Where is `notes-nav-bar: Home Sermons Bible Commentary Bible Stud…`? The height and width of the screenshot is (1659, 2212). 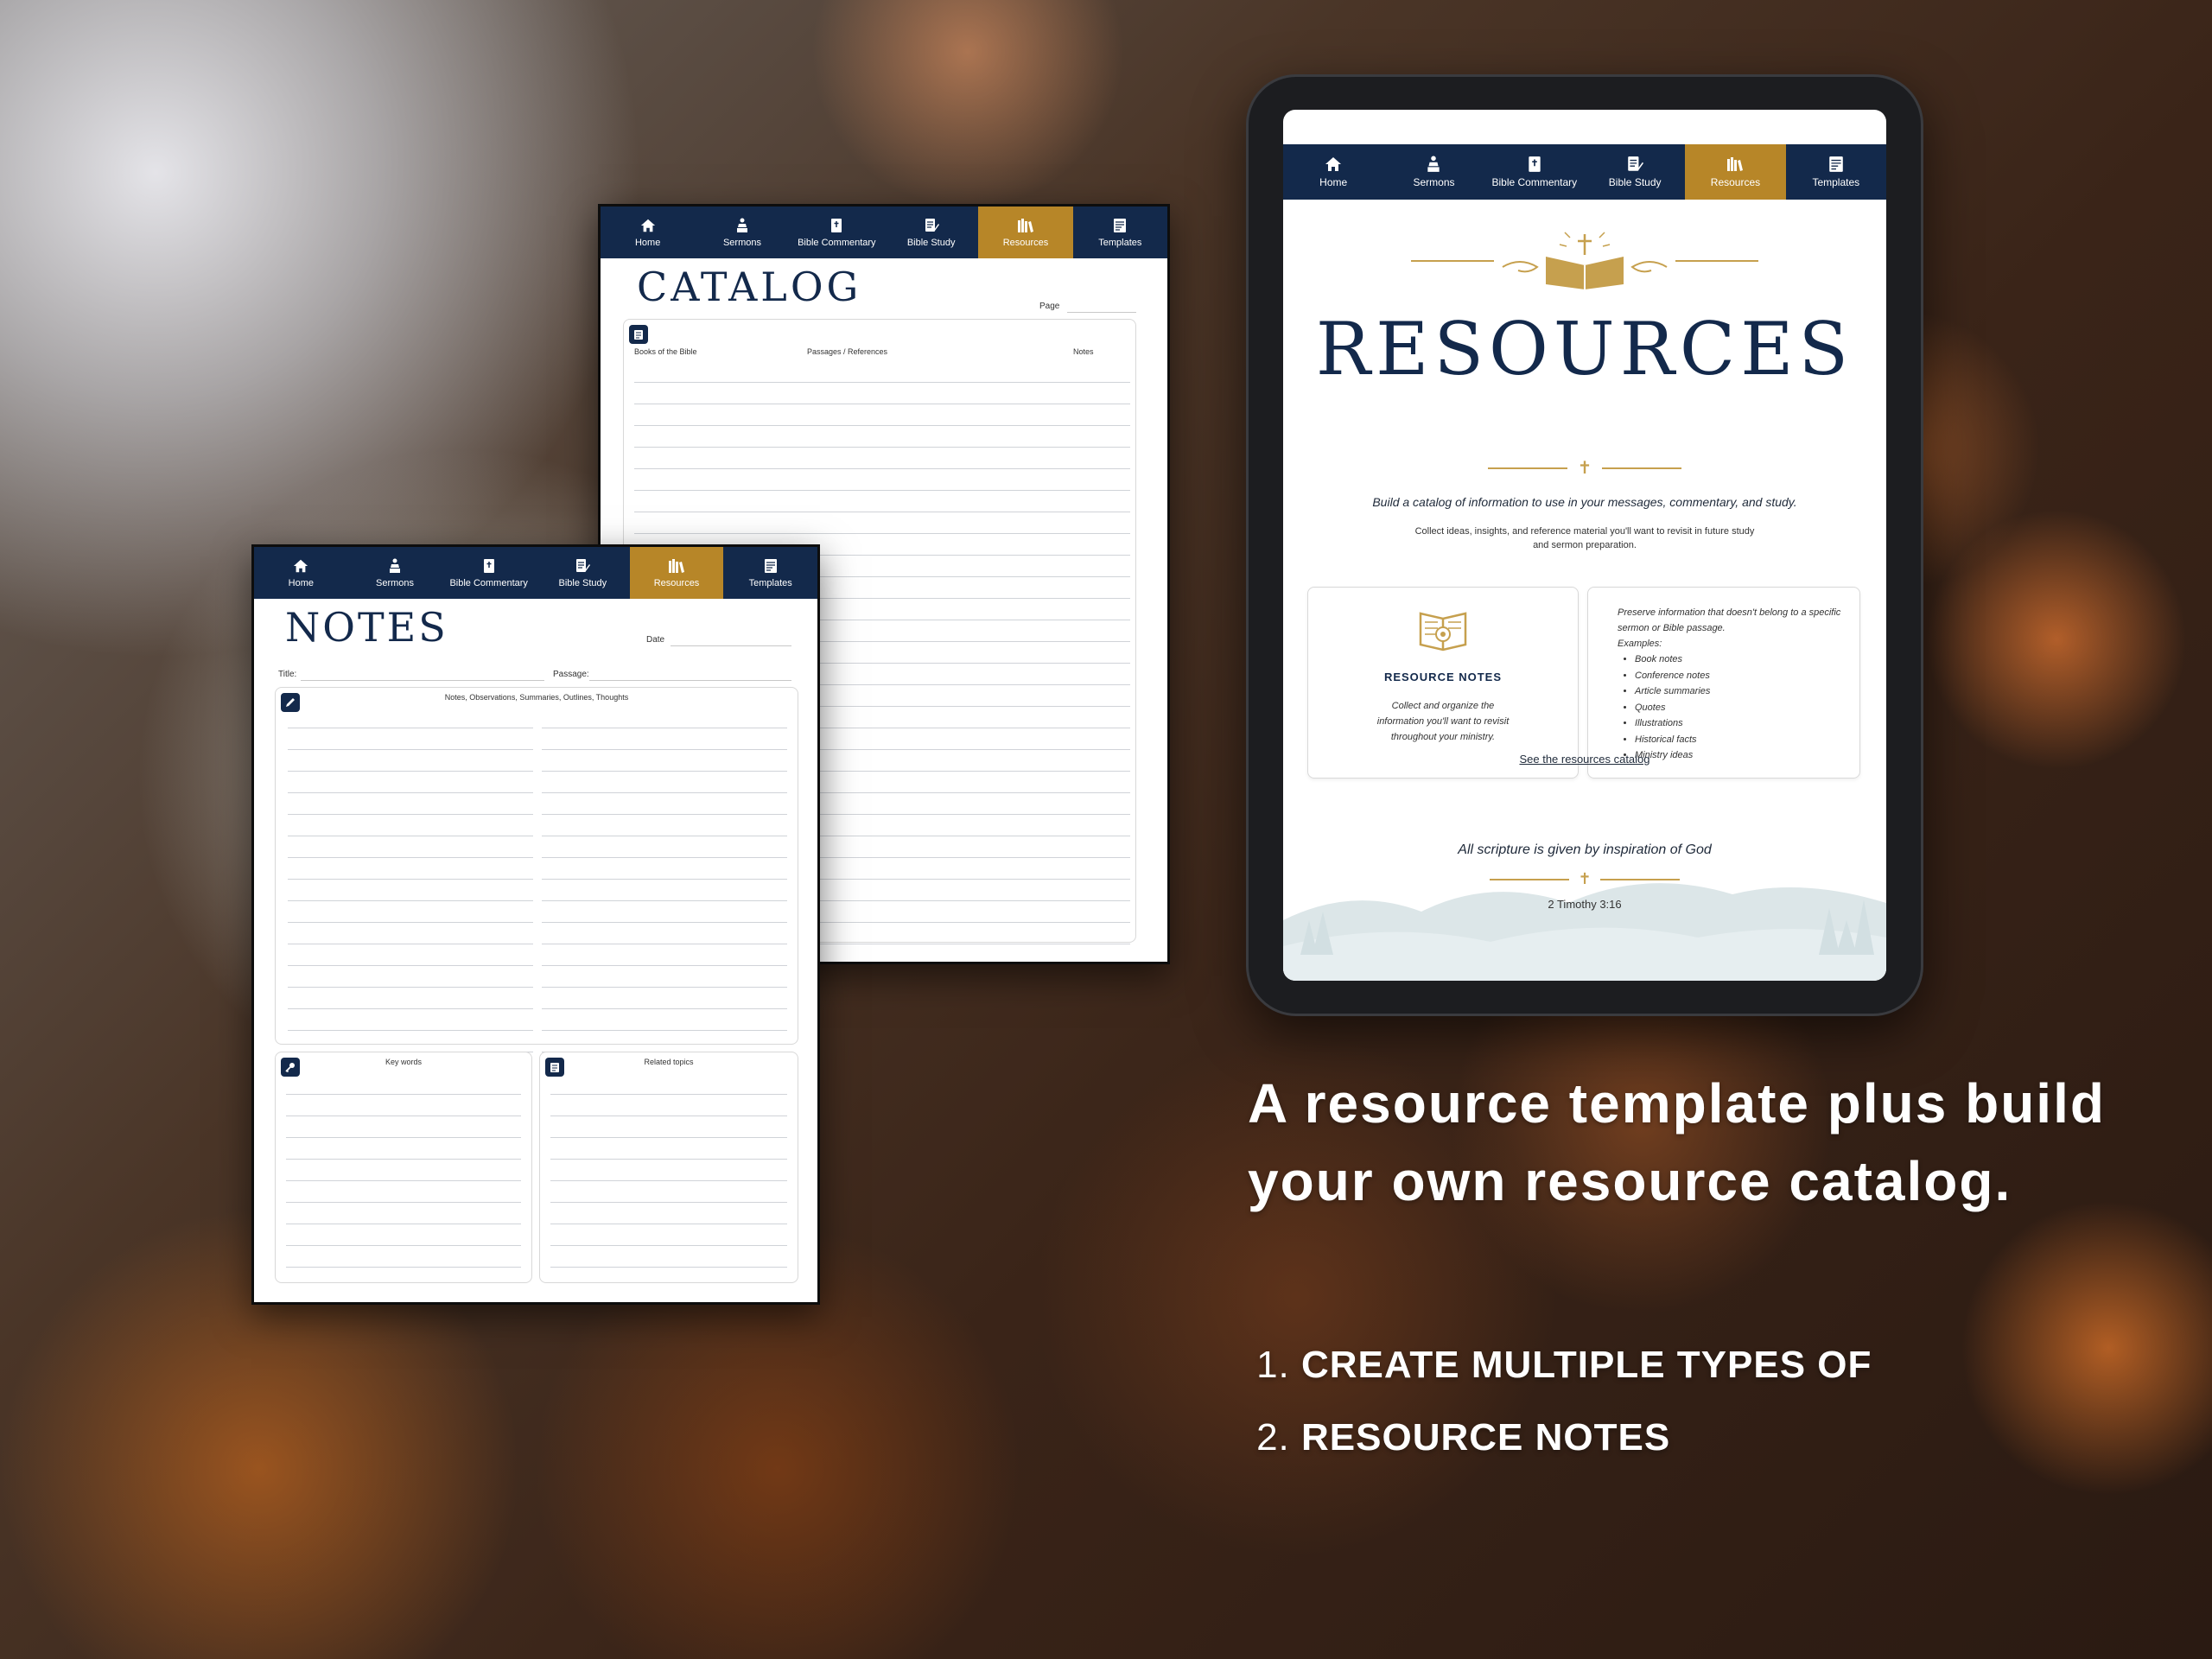 notes-nav-bar: Home Sermons Bible Commentary Bible Stud… is located at coordinates (535, 573).